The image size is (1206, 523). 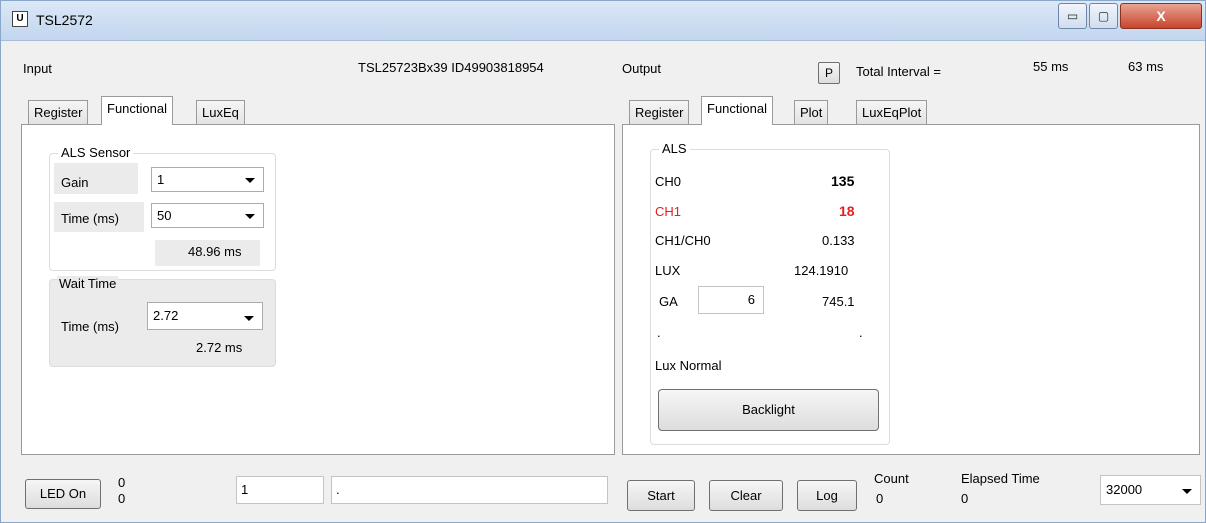 What do you see at coordinates (451, 67) in the screenshot?
I see `device-id: TSL25723Bx39 ID49903818954` at bounding box center [451, 67].